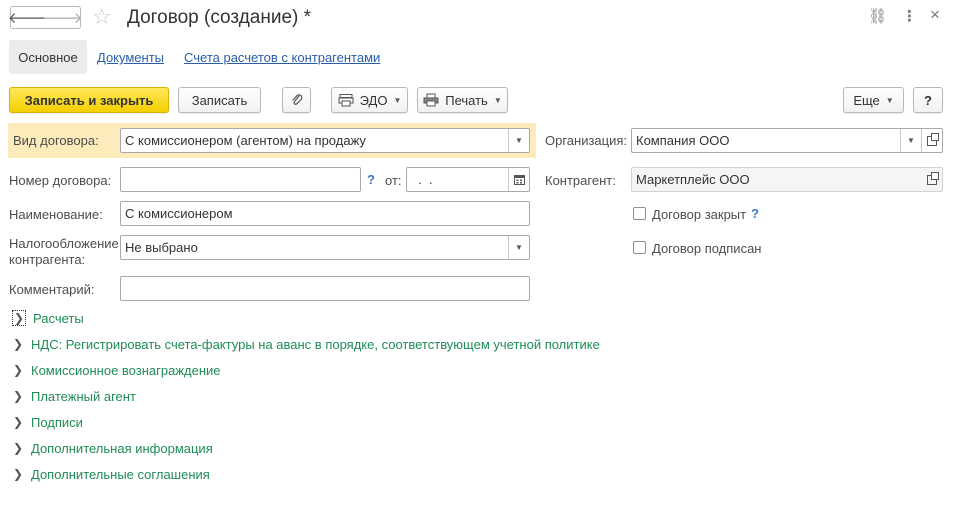  Describe the element at coordinates (706, 248) in the screenshot. I see `contract-signed-label: Договор подписан` at that location.